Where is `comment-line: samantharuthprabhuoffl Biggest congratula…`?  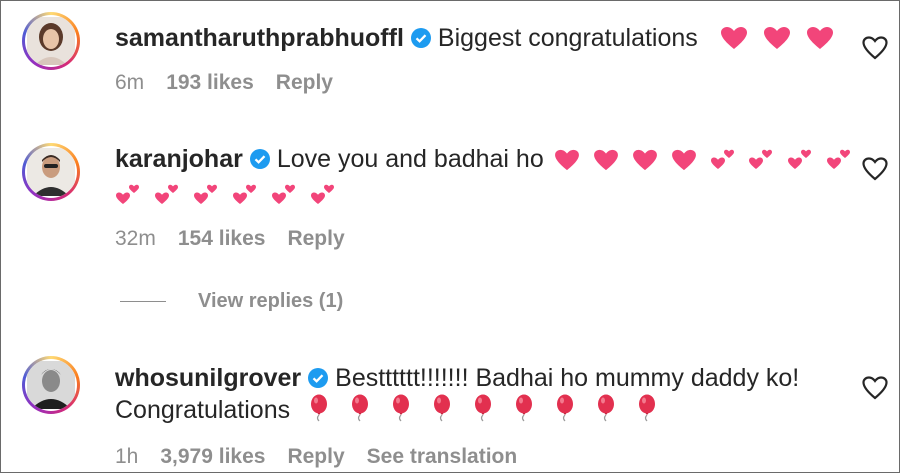 comment-line: samantharuthprabhuoffl Biggest congratula… is located at coordinates (474, 39).